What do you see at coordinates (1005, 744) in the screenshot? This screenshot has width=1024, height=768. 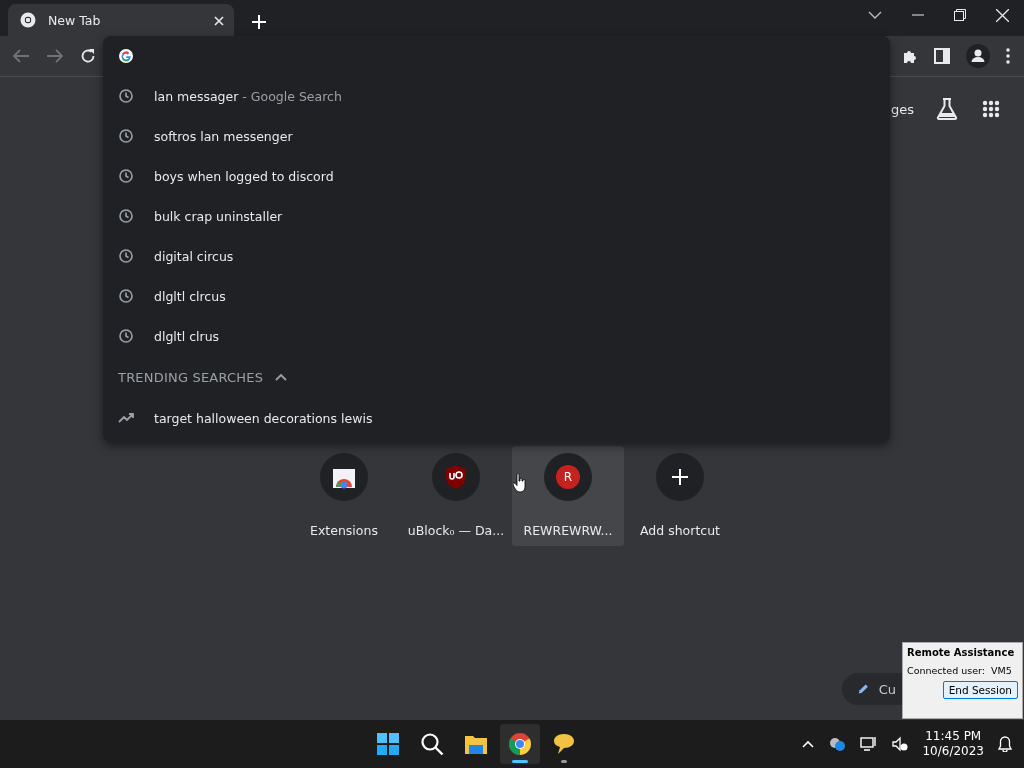 I see `bell-icon` at bounding box center [1005, 744].